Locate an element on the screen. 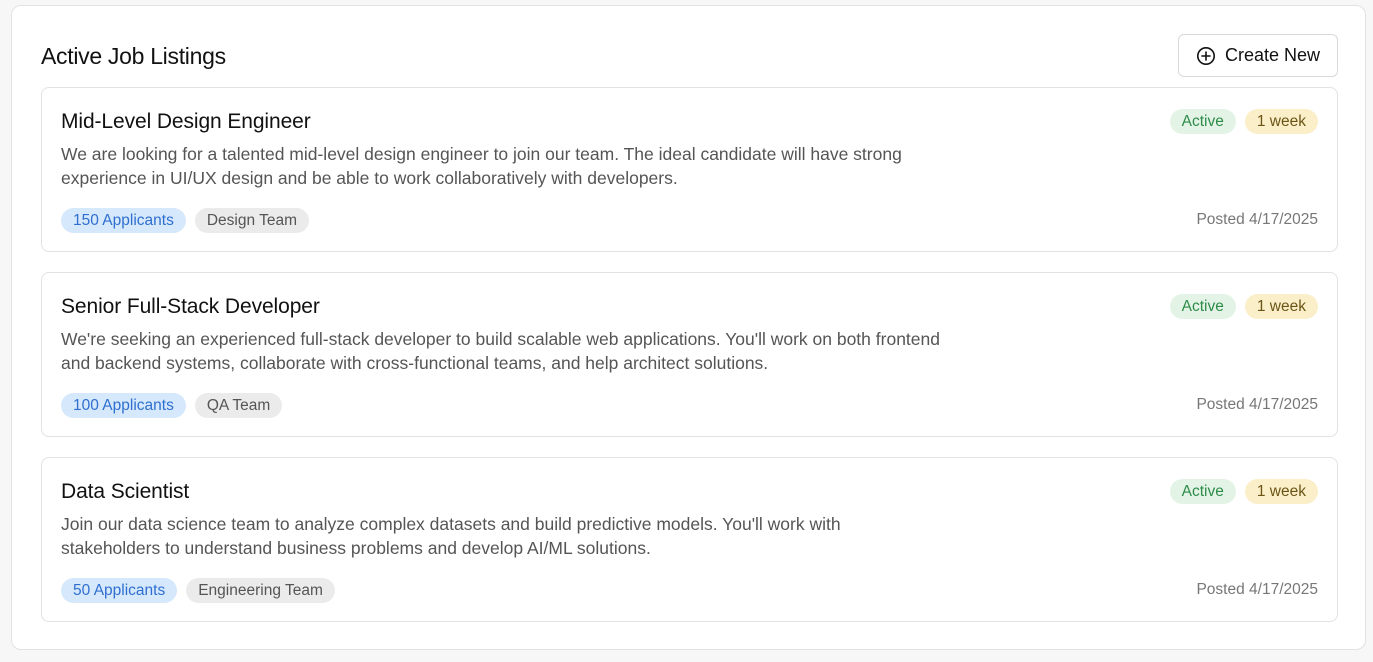 Image resolution: width=1373 pixels, height=662 pixels. applicants-badge: 150 Applicants is located at coordinates (123, 220).